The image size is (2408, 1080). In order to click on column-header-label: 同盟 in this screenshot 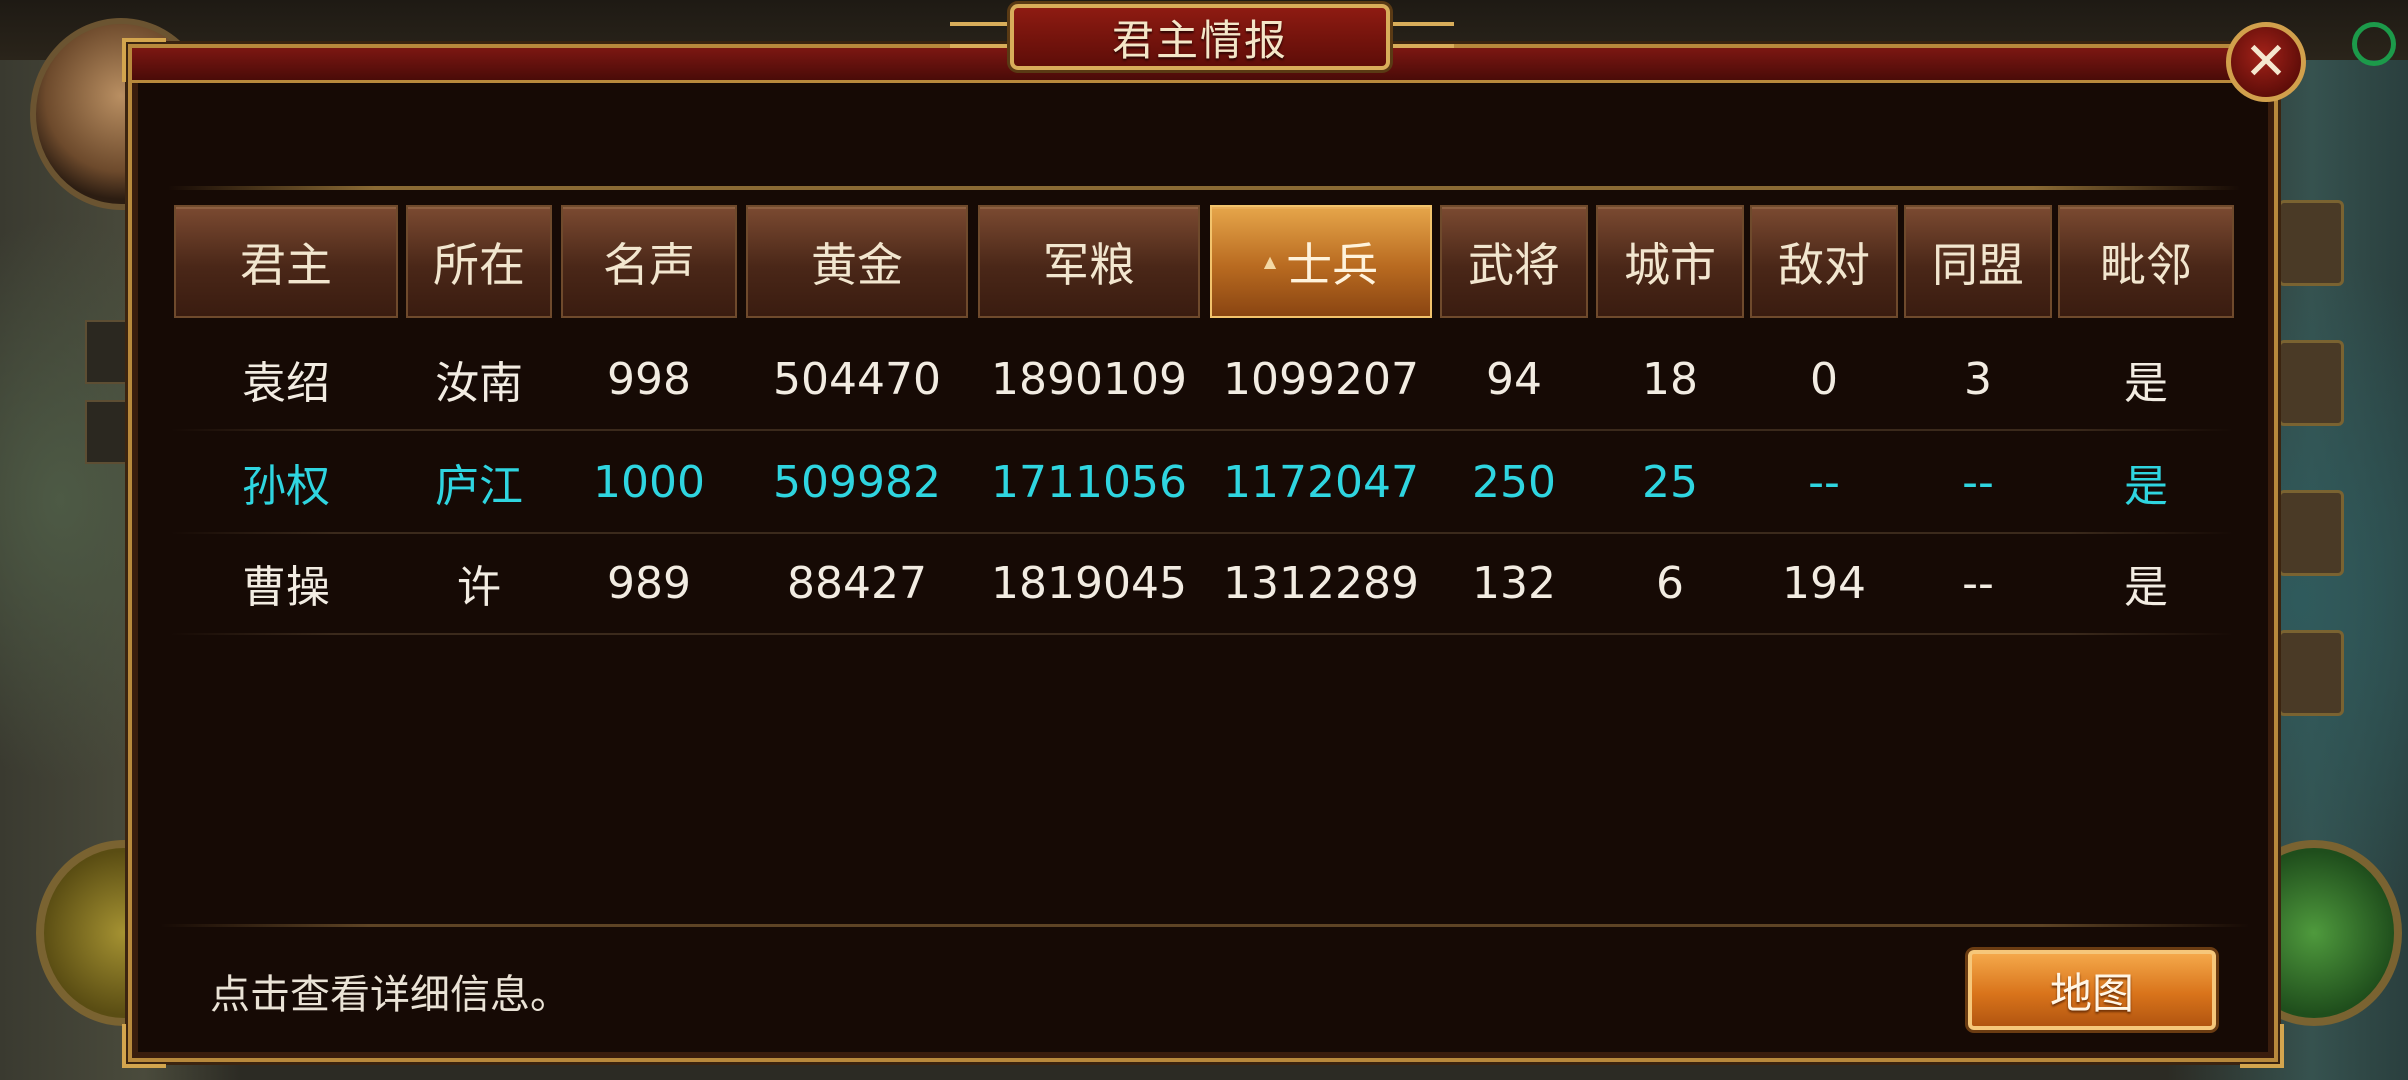, I will do `click(1978, 264)`.